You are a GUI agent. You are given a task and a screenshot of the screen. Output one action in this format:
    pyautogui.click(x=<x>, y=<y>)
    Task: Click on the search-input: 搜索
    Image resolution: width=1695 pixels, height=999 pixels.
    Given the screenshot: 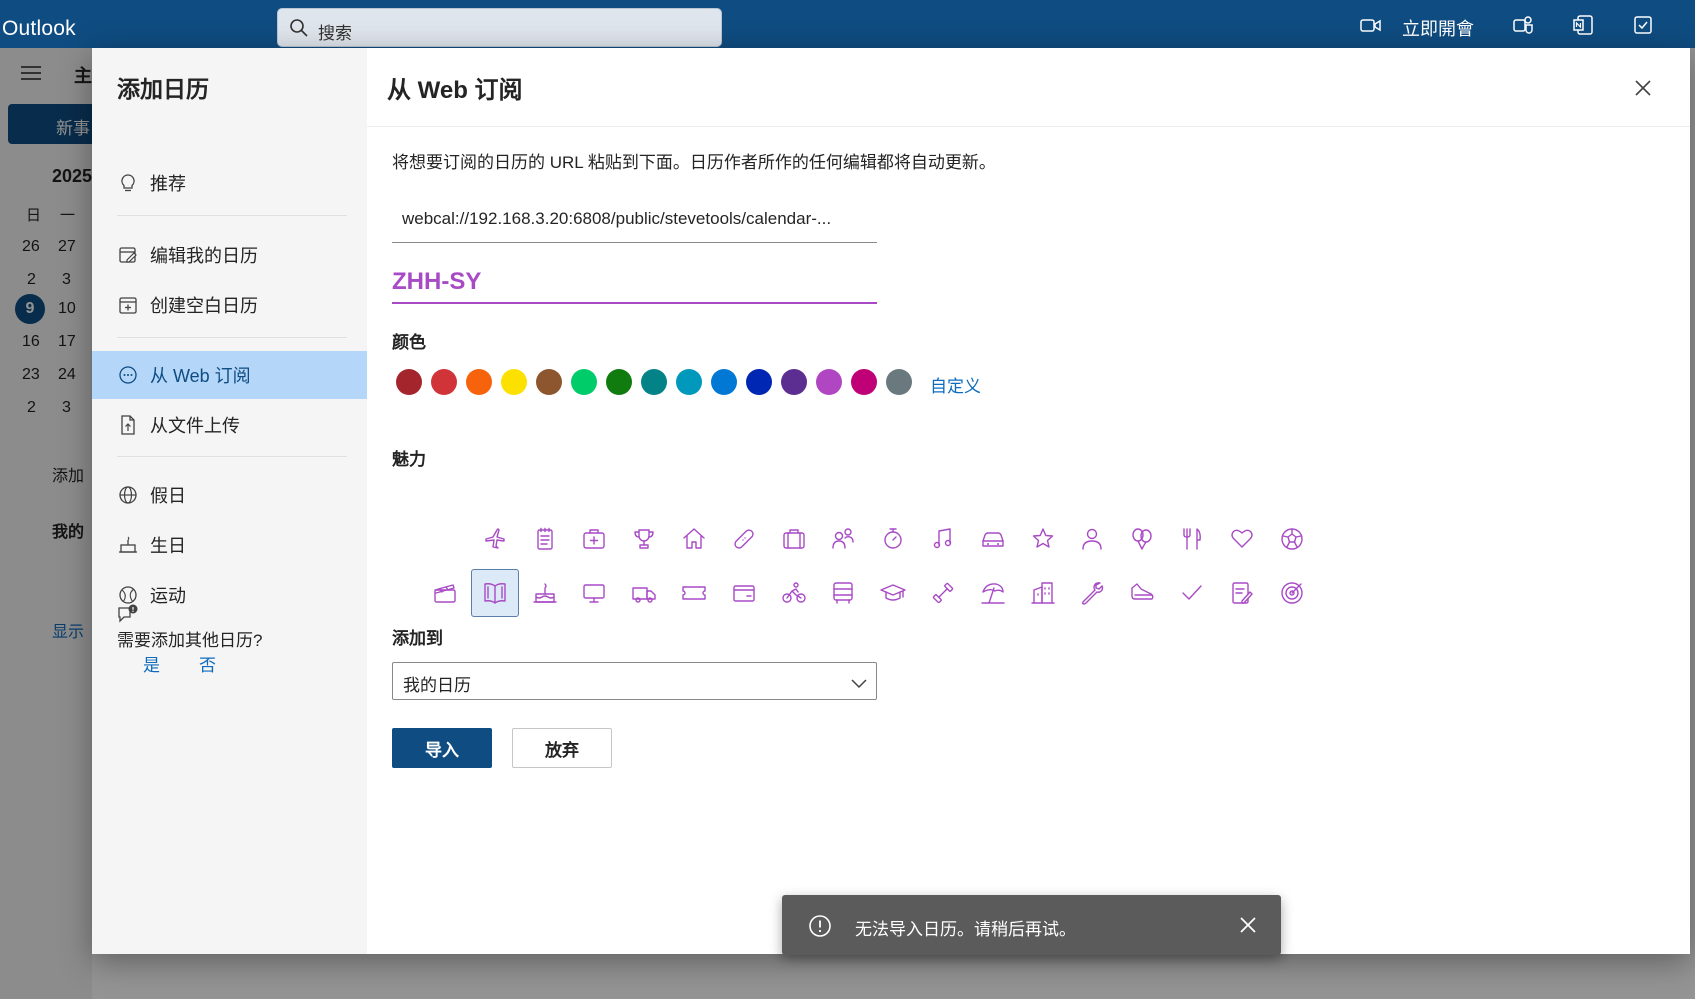 What is the action you would take?
    pyautogui.click(x=335, y=31)
    